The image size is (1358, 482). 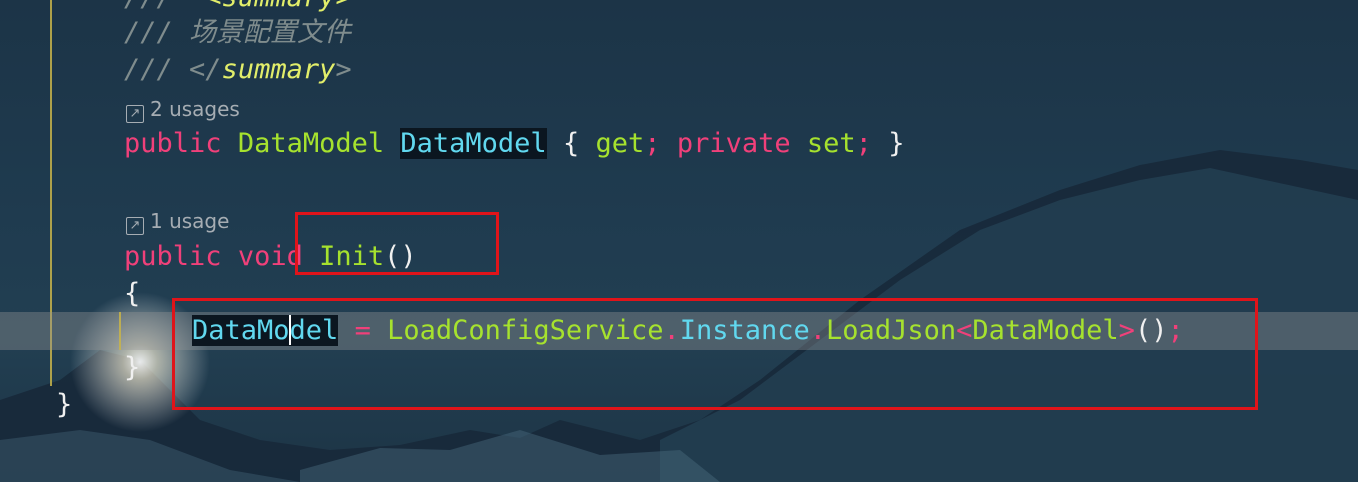 I want to click on summary-close-end: >, so click(x=343, y=69).